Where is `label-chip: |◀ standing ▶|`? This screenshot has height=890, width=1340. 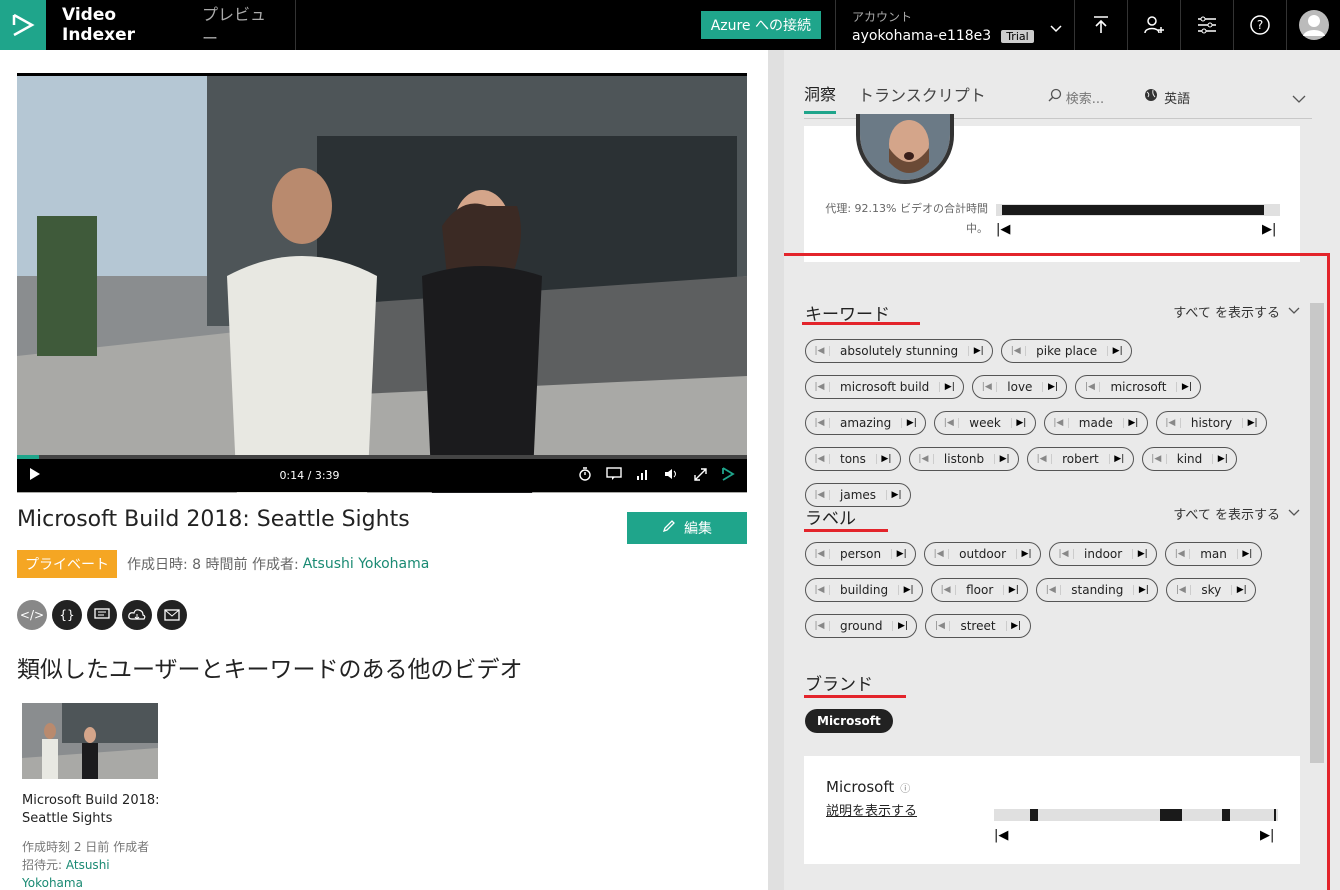
label-chip: |◀ standing ▶| is located at coordinates (1097, 590).